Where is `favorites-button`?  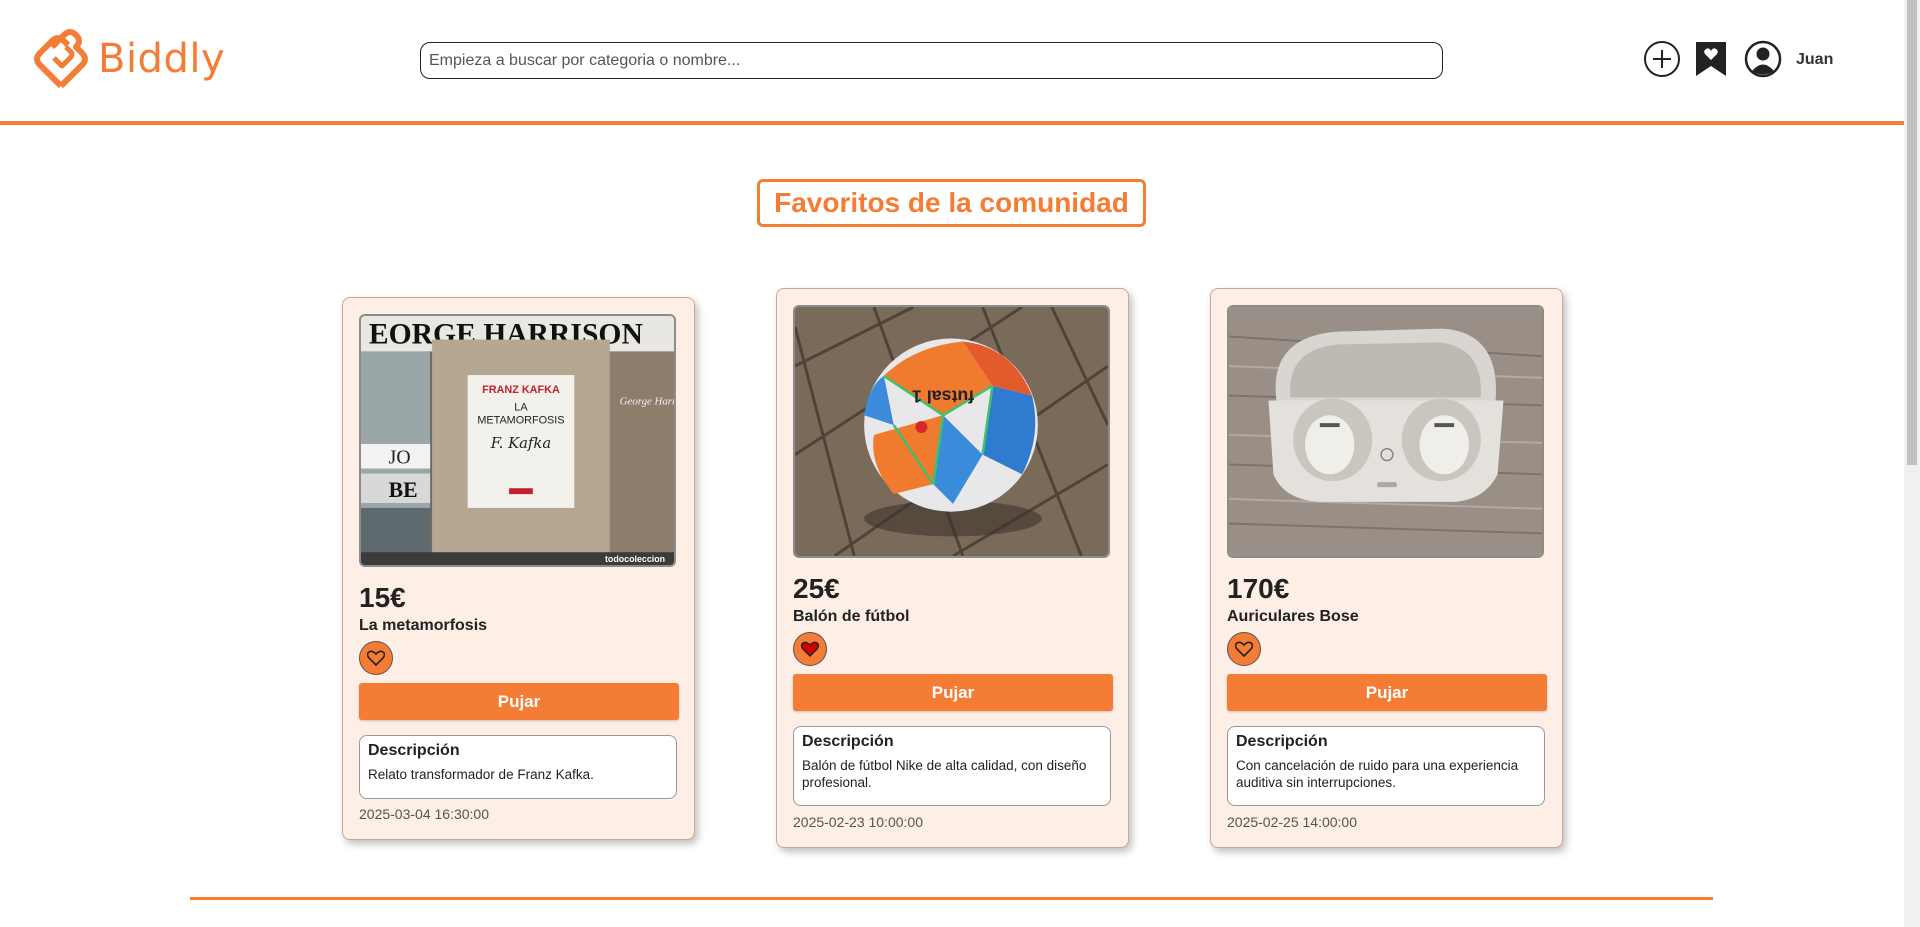 favorites-button is located at coordinates (1711, 59).